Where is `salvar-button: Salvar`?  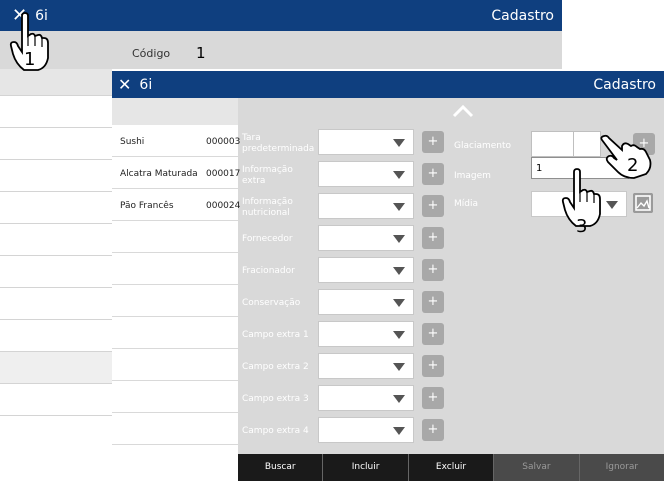
salvar-button: Salvar is located at coordinates (537, 467).